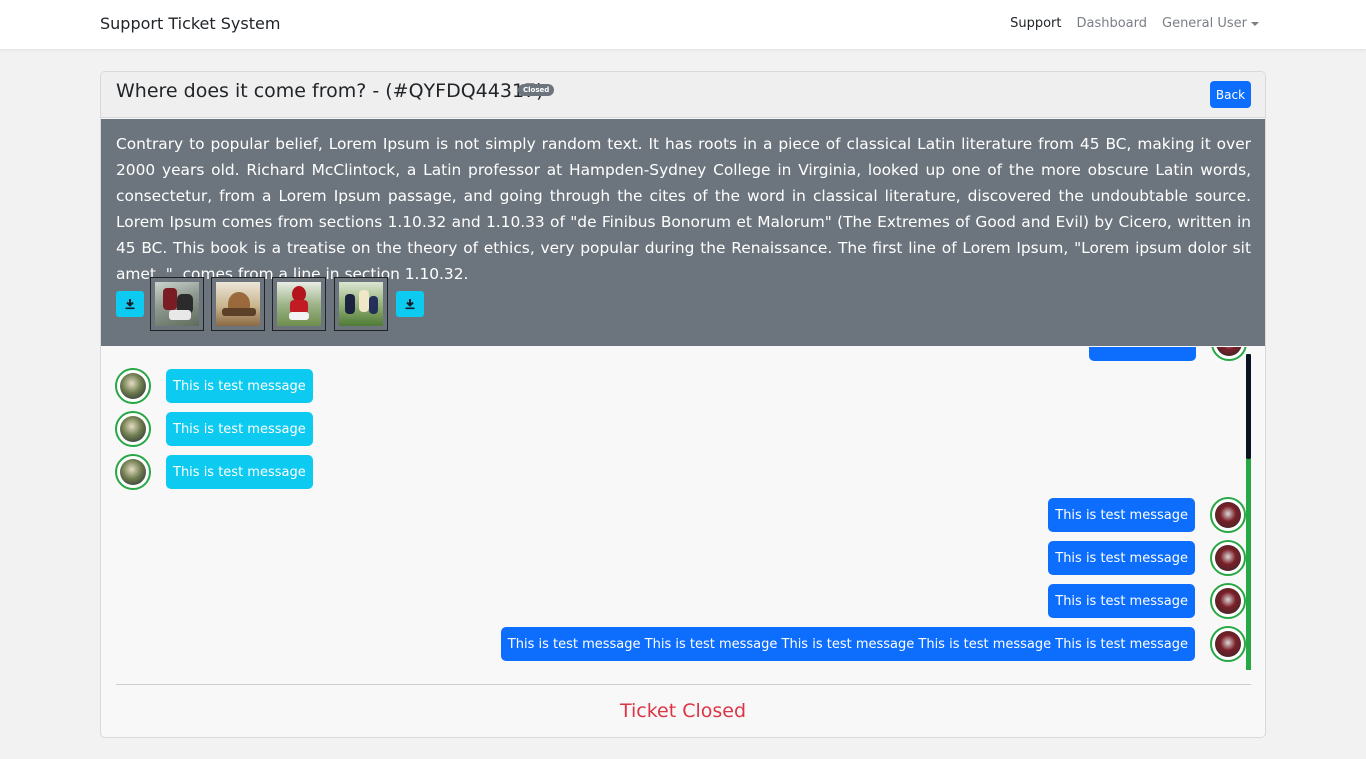 This screenshot has height=759, width=1366. Describe the element at coordinates (1204, 23) in the screenshot. I see `user-menu-label: General User` at that location.